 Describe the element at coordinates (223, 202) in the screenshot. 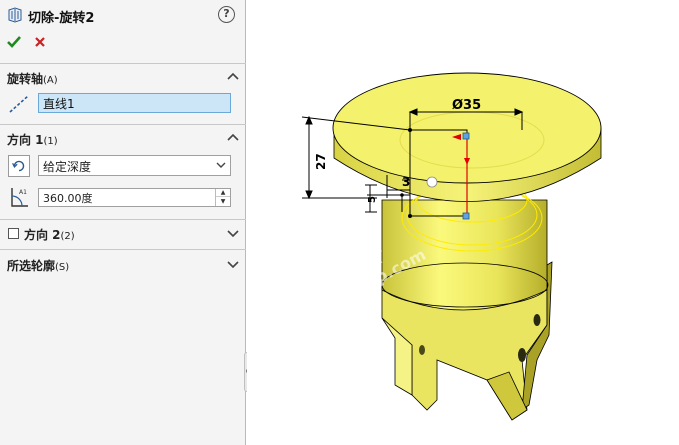

I see `spin-down-button: ▼` at that location.